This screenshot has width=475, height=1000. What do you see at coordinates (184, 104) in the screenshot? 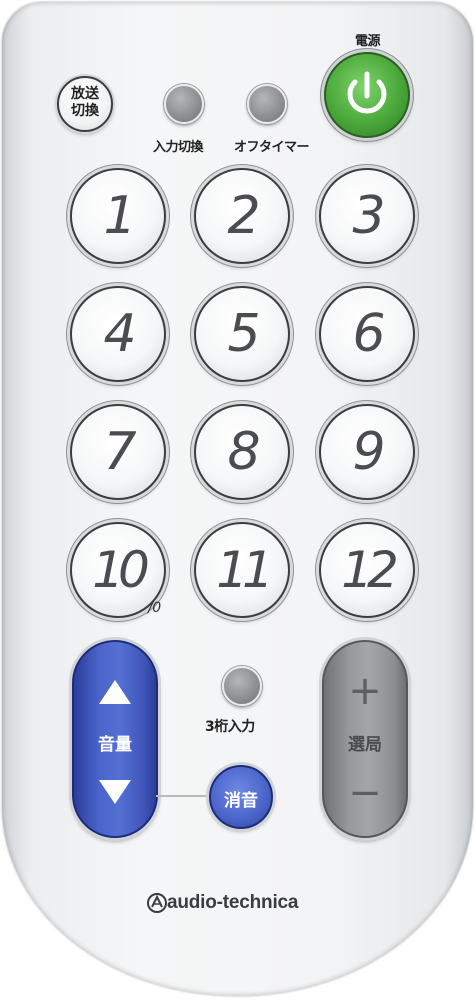
I see `input-switch-button` at bounding box center [184, 104].